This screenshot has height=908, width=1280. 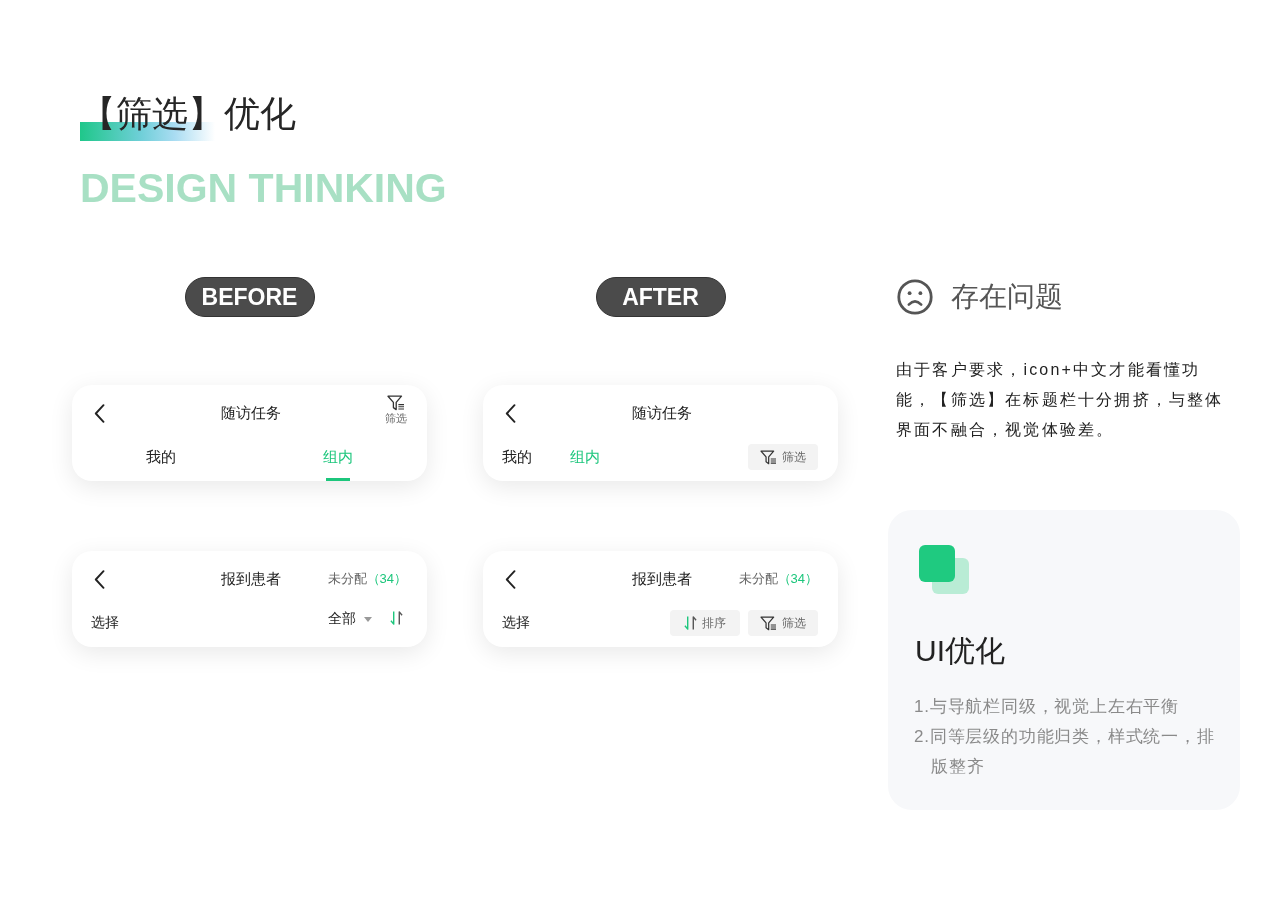 What do you see at coordinates (944, 569) in the screenshot?
I see `layers-icon` at bounding box center [944, 569].